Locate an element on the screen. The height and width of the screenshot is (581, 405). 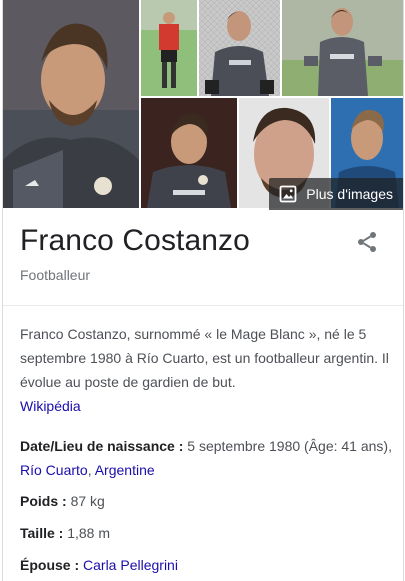
main-photo is located at coordinates (71, 104).